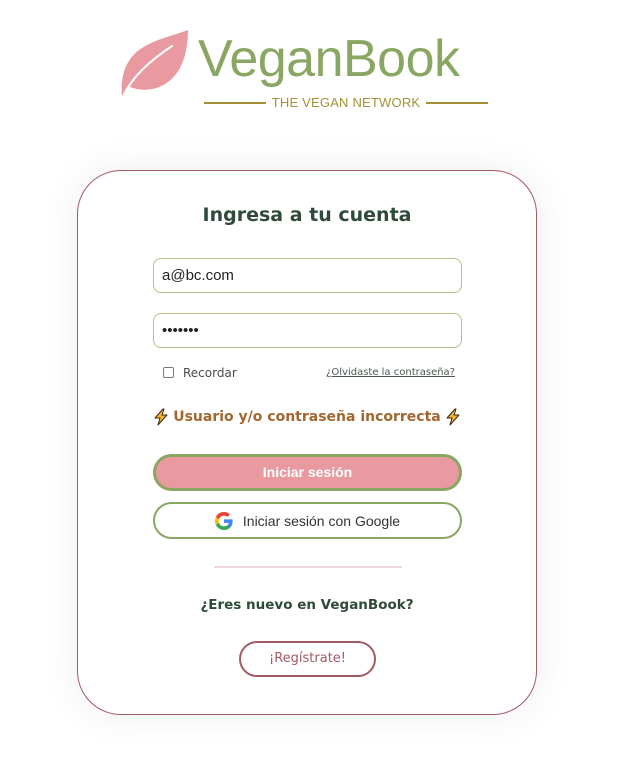 The height and width of the screenshot is (770, 621). I want to click on tagline-rule-left, so click(235, 103).